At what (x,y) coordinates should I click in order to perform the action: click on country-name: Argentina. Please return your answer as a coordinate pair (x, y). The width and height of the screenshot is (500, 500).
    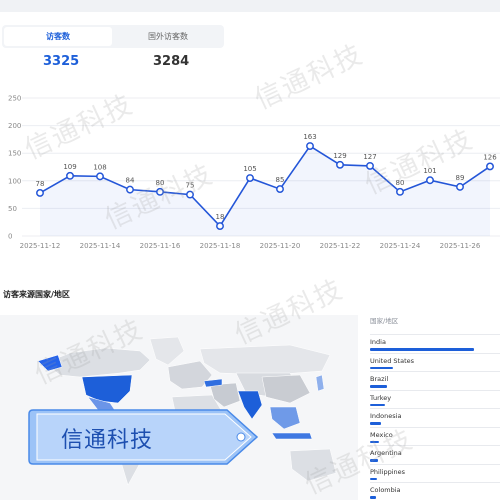
    Looking at the image, I should click on (386, 453).